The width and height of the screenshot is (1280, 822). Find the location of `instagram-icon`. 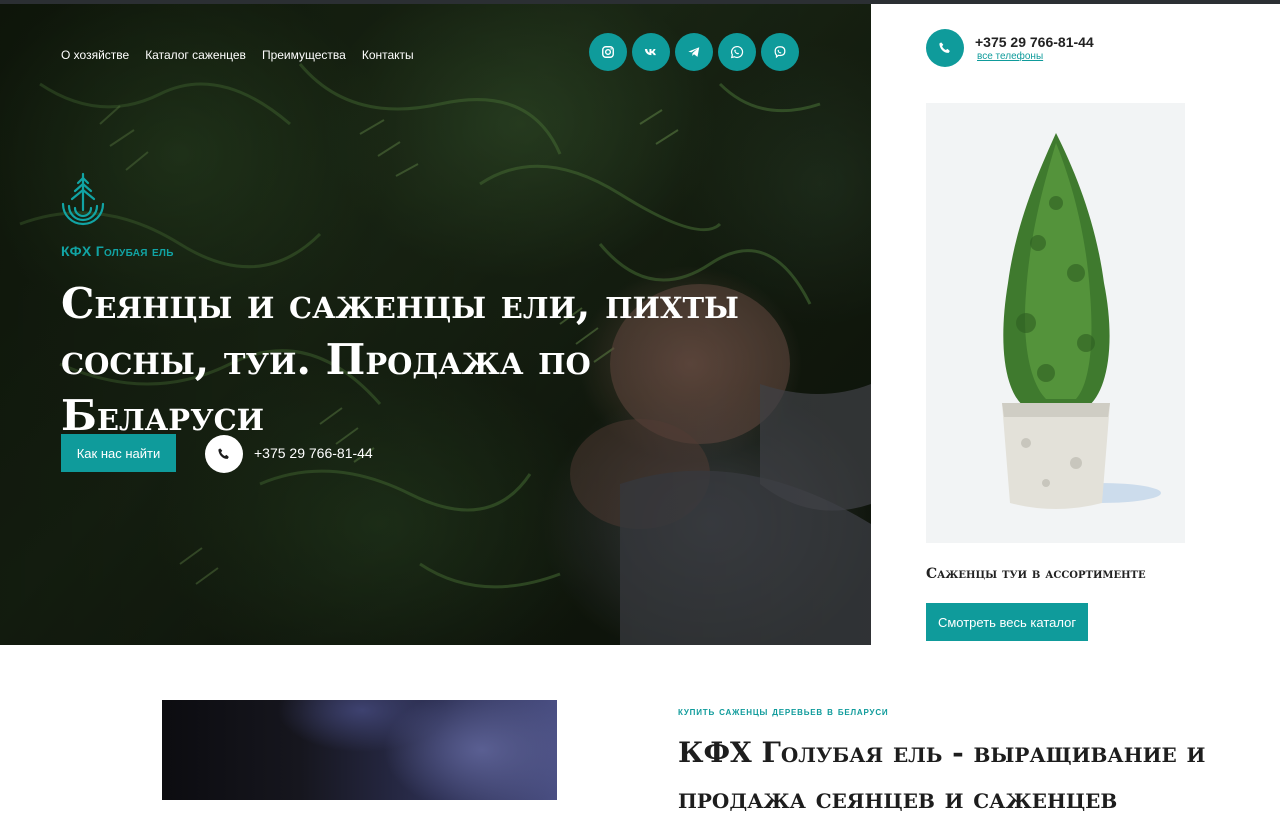

instagram-icon is located at coordinates (608, 52).